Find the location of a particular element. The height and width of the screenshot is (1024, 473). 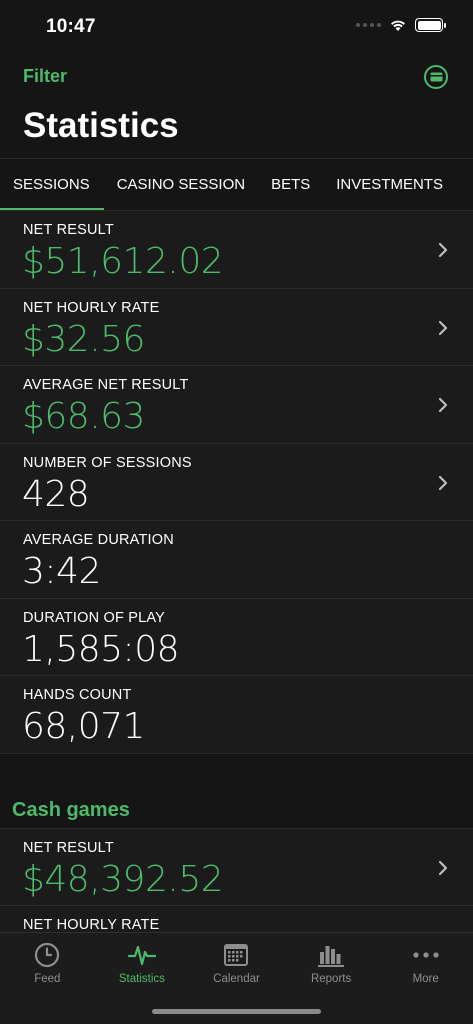

stat-value: $48,392.52 is located at coordinates (123, 879).